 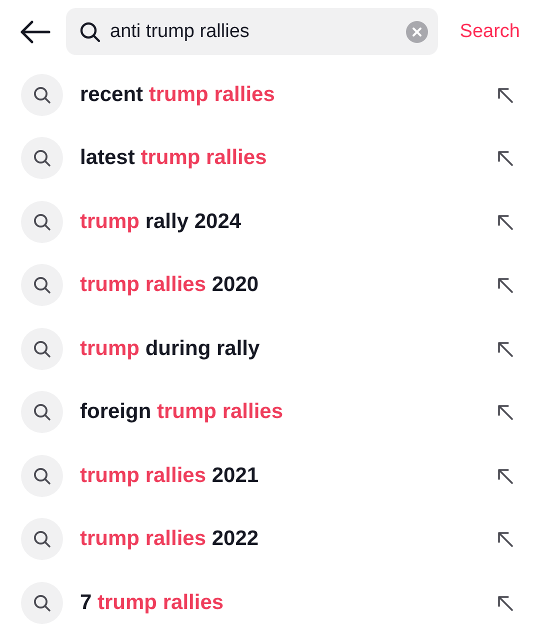 What do you see at coordinates (288, 412) in the screenshot?
I see `suggestion-text: foreign trump rallies` at bounding box center [288, 412].